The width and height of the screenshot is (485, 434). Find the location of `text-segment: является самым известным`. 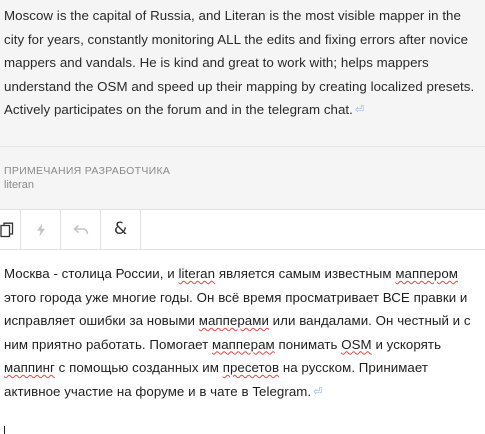

text-segment: является самым известным is located at coordinates (305, 273).